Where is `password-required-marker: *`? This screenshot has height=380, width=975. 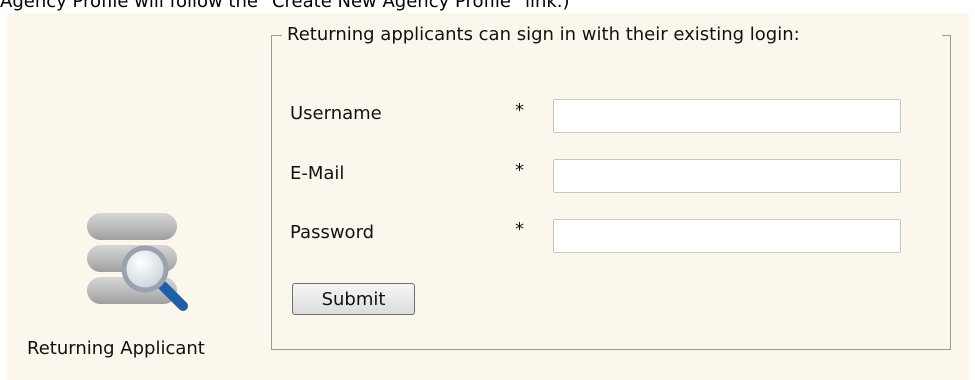 password-required-marker: * is located at coordinates (519, 229).